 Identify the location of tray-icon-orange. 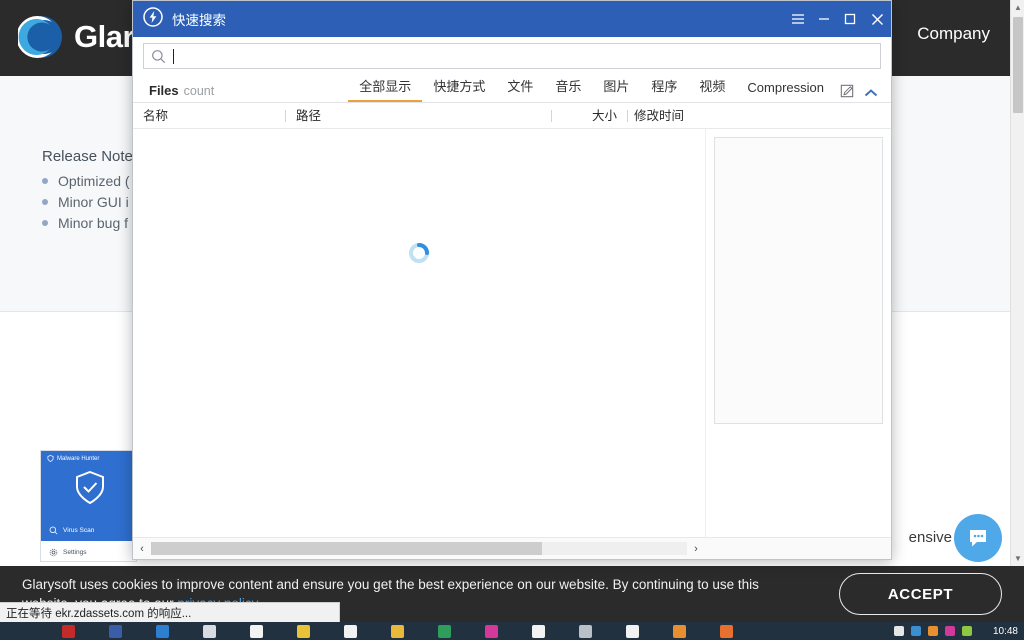
(933, 631).